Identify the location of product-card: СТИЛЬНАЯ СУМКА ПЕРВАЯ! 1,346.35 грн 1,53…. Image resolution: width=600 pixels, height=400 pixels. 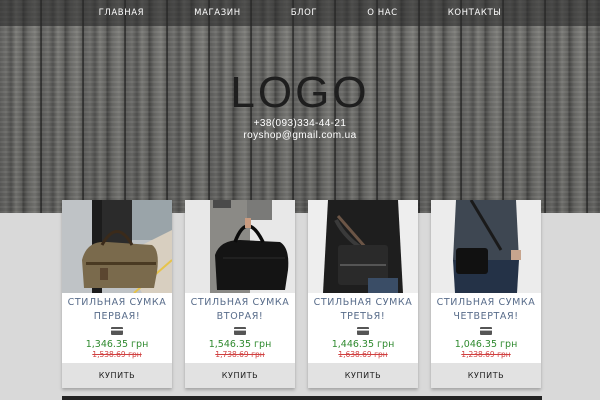
(117, 294).